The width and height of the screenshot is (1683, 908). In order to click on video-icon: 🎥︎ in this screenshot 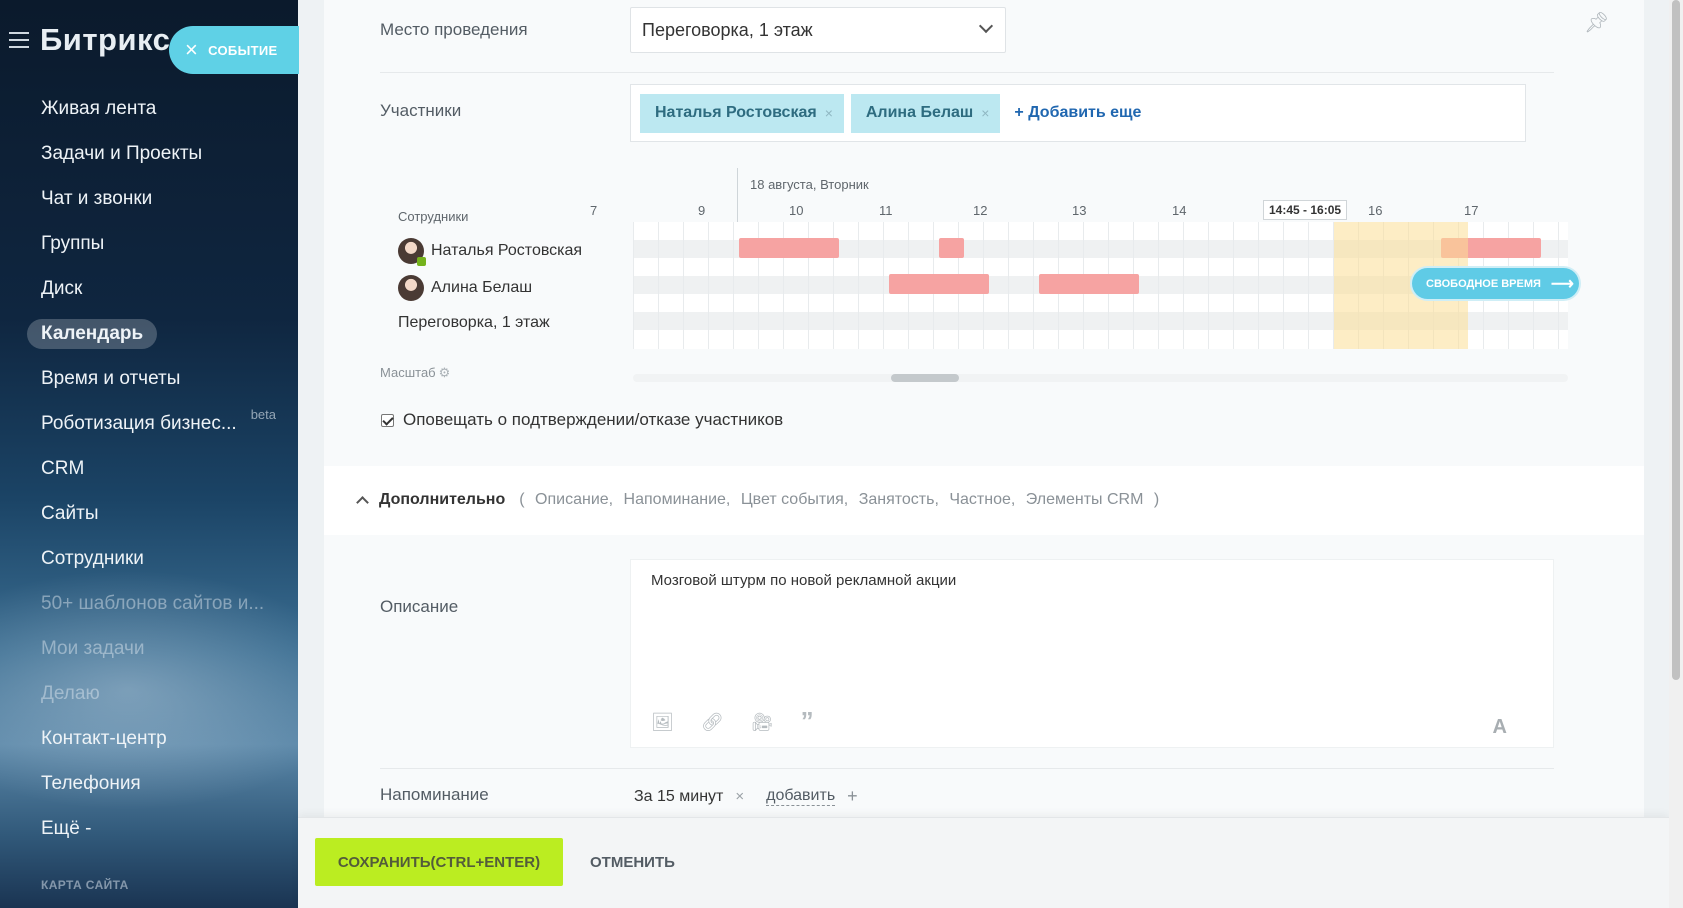, I will do `click(762, 722)`.